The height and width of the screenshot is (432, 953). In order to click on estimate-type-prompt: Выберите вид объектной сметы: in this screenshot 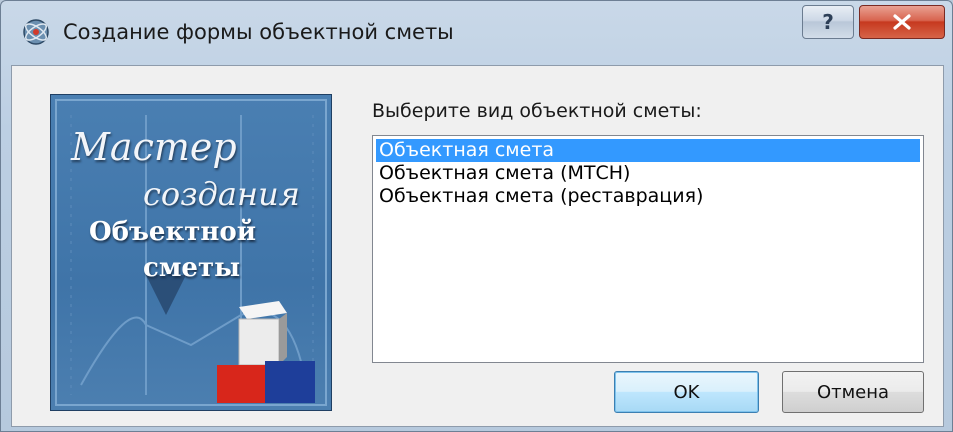, I will do `click(537, 111)`.